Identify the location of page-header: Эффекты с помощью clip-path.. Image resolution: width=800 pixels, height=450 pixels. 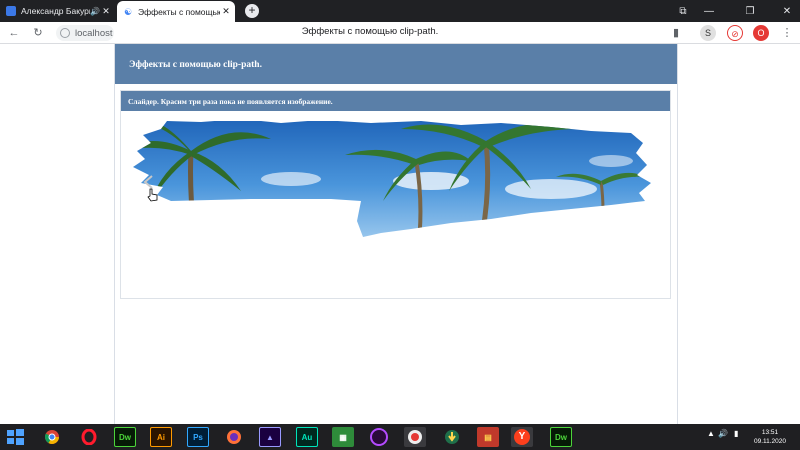
(396, 64).